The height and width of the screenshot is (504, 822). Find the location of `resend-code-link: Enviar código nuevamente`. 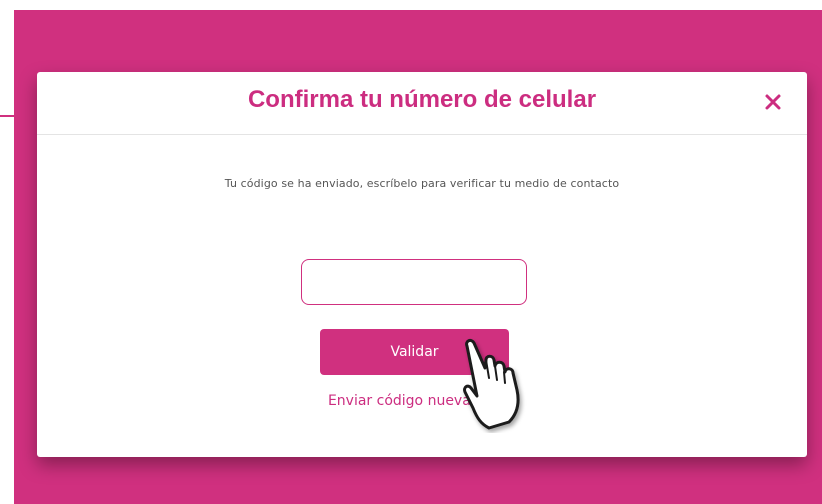

resend-code-link: Enviar código nuevamente is located at coordinates (422, 401).